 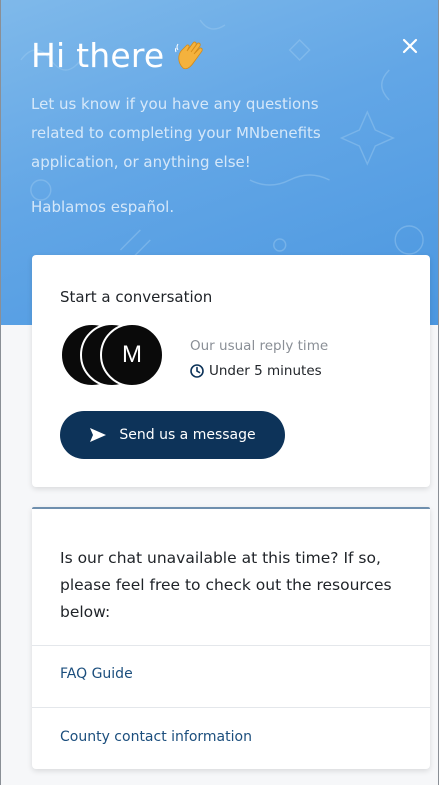 I want to click on greeting-text: Hi there, so click(x=98, y=55).